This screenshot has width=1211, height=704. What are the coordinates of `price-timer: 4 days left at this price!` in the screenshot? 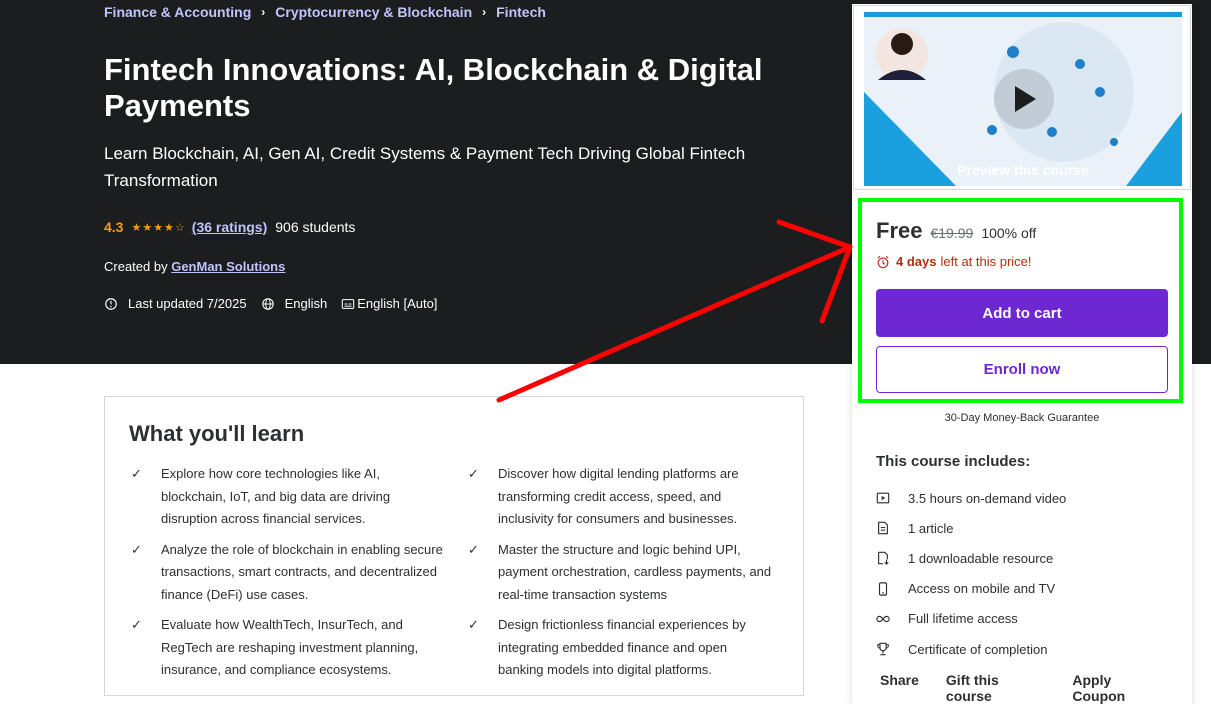 It's located at (954, 261).